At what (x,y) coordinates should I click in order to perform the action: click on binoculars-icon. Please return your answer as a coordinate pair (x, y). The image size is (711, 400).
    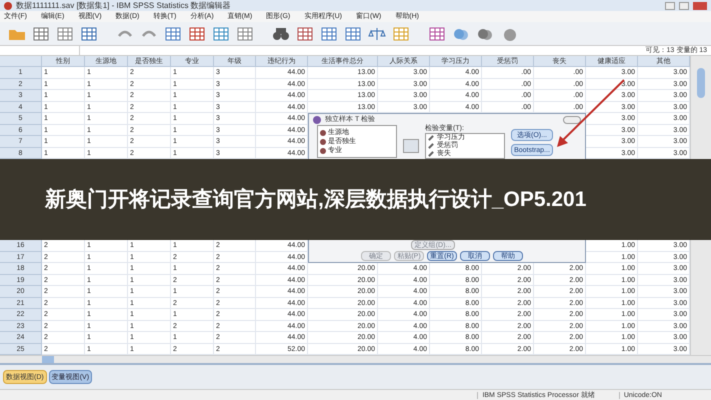
    Looking at the image, I should click on (281, 34).